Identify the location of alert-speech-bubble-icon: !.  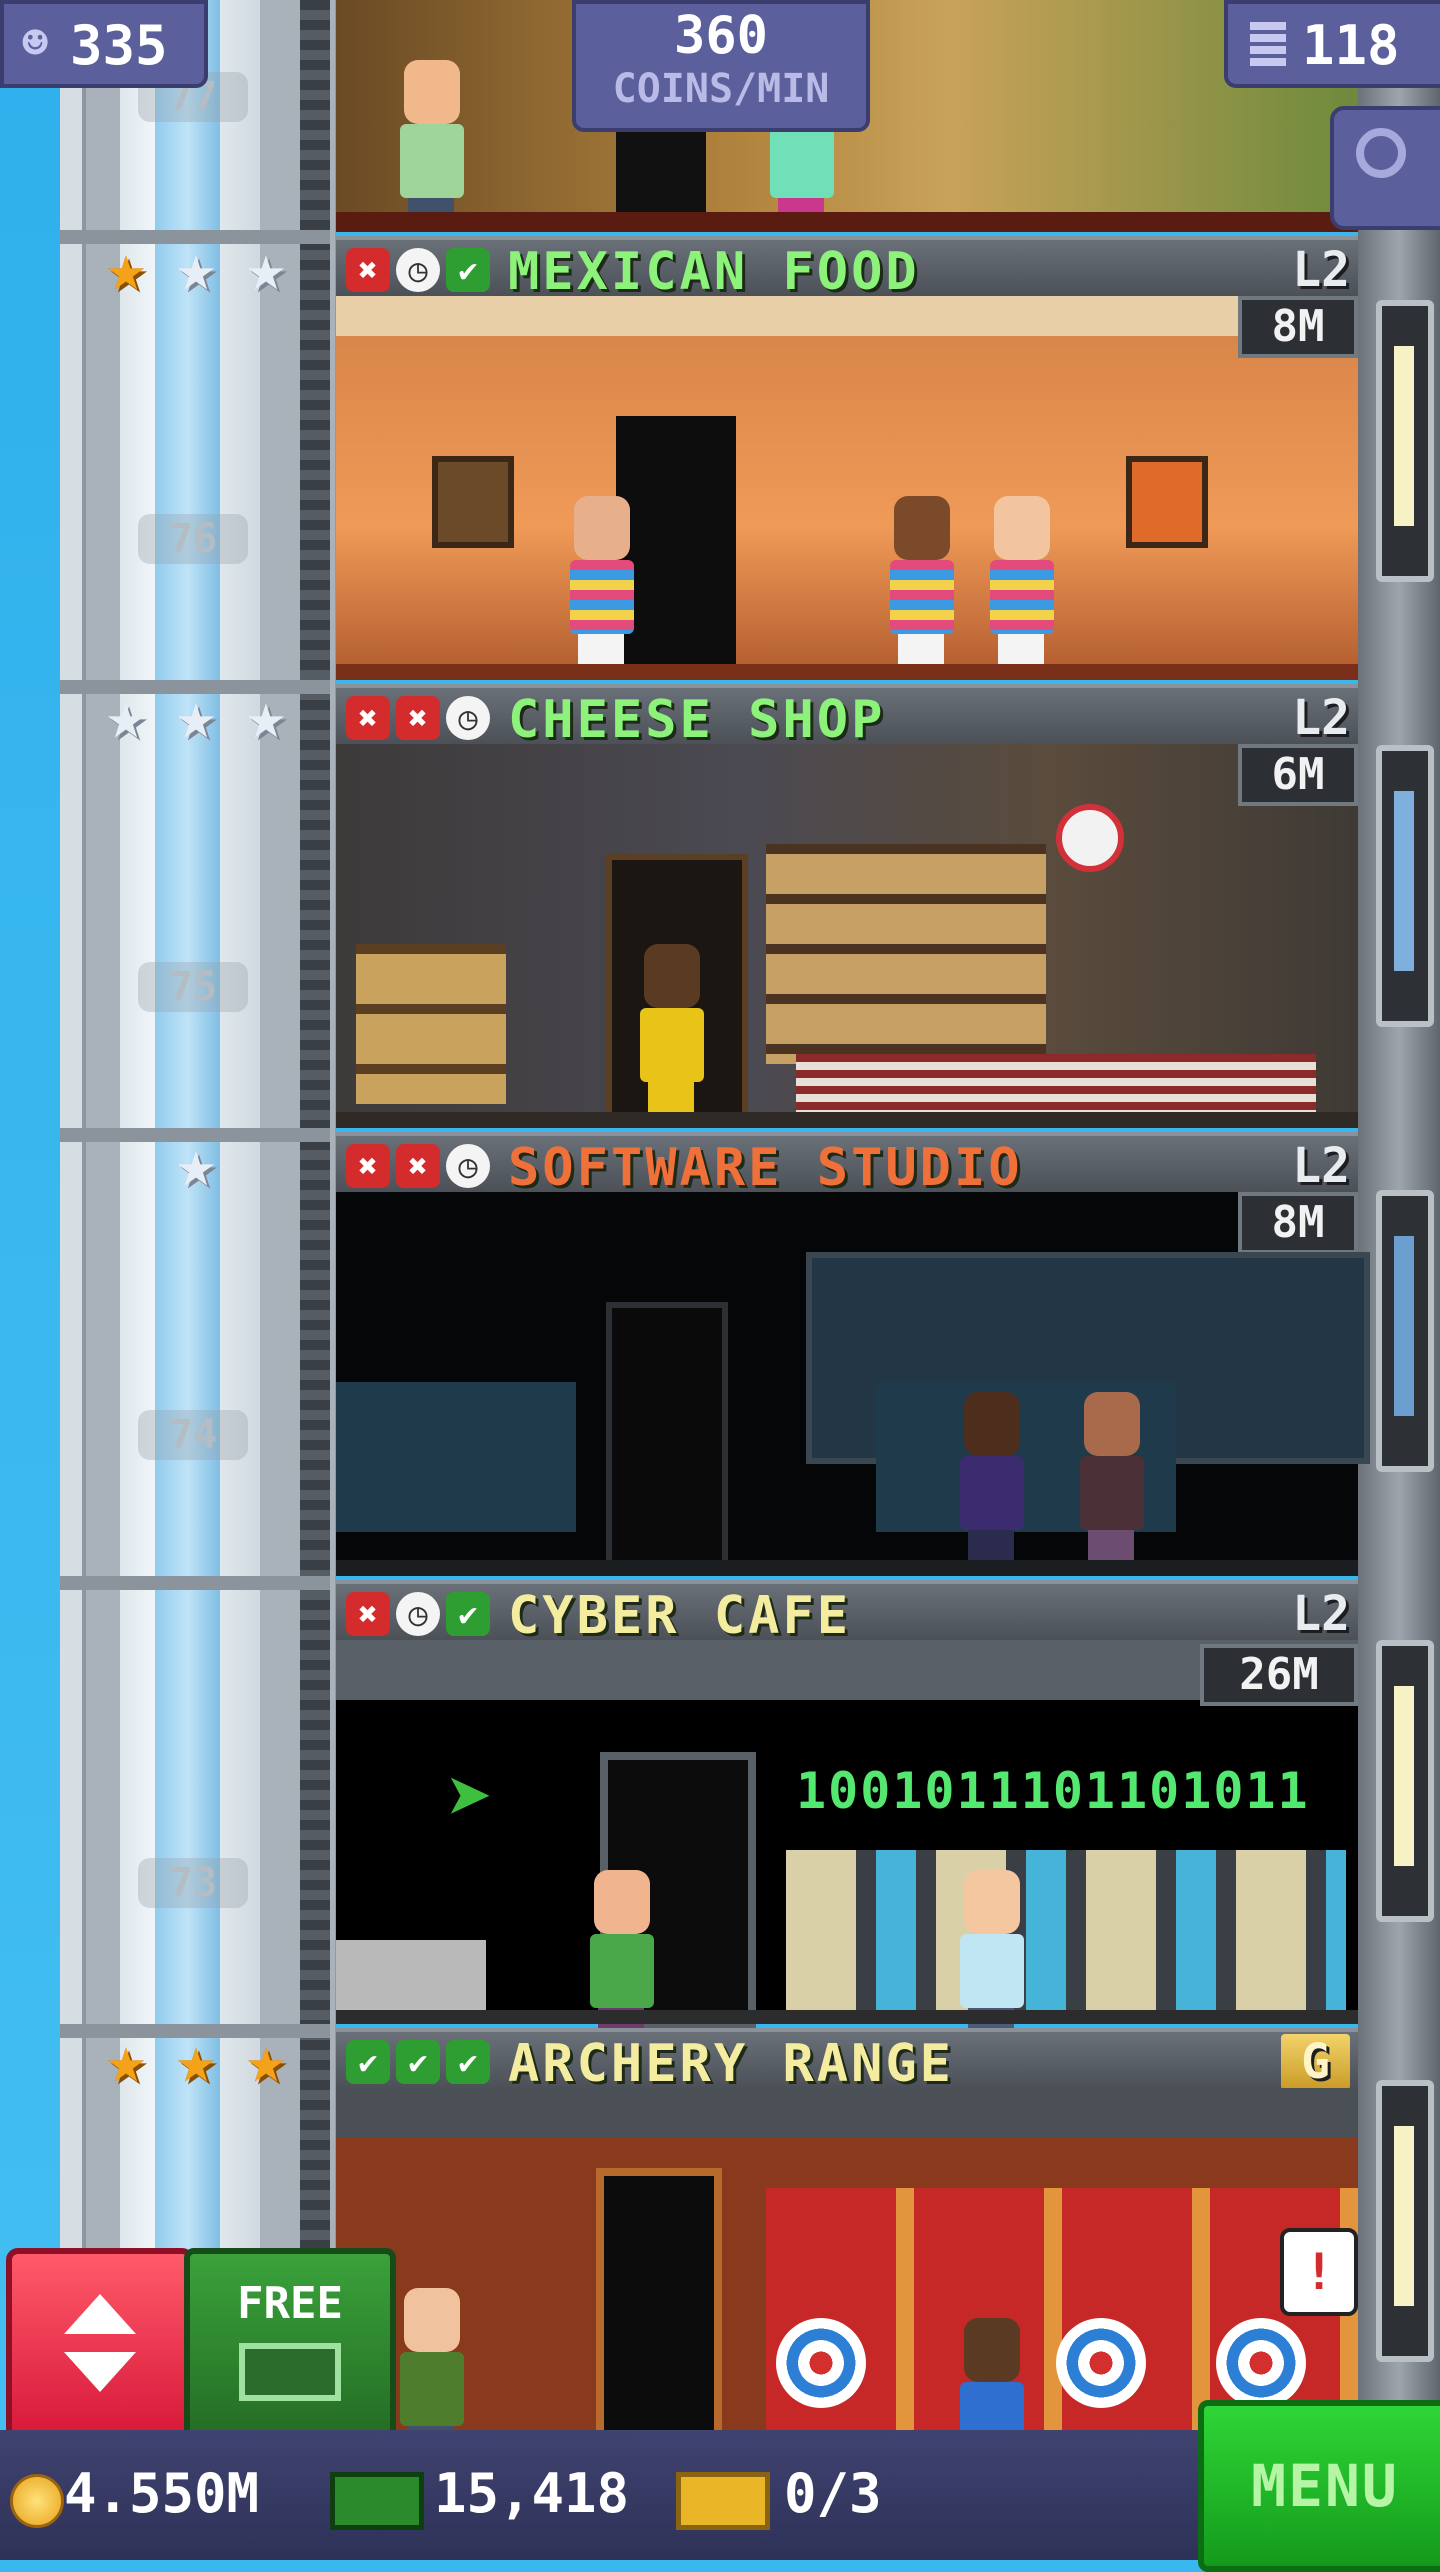
(1319, 2272).